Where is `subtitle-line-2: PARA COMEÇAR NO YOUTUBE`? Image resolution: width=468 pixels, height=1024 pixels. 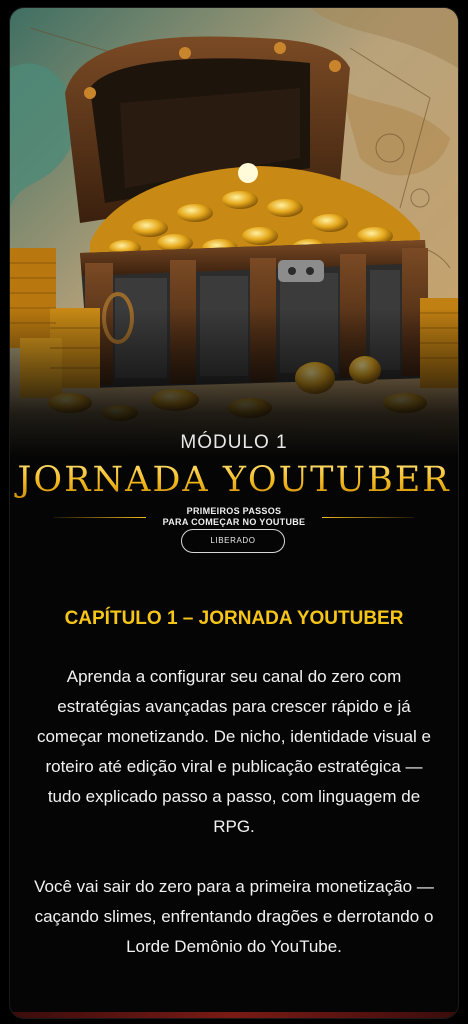
subtitle-line-2: PARA COMEÇAR NO YOUTUBE is located at coordinates (234, 522).